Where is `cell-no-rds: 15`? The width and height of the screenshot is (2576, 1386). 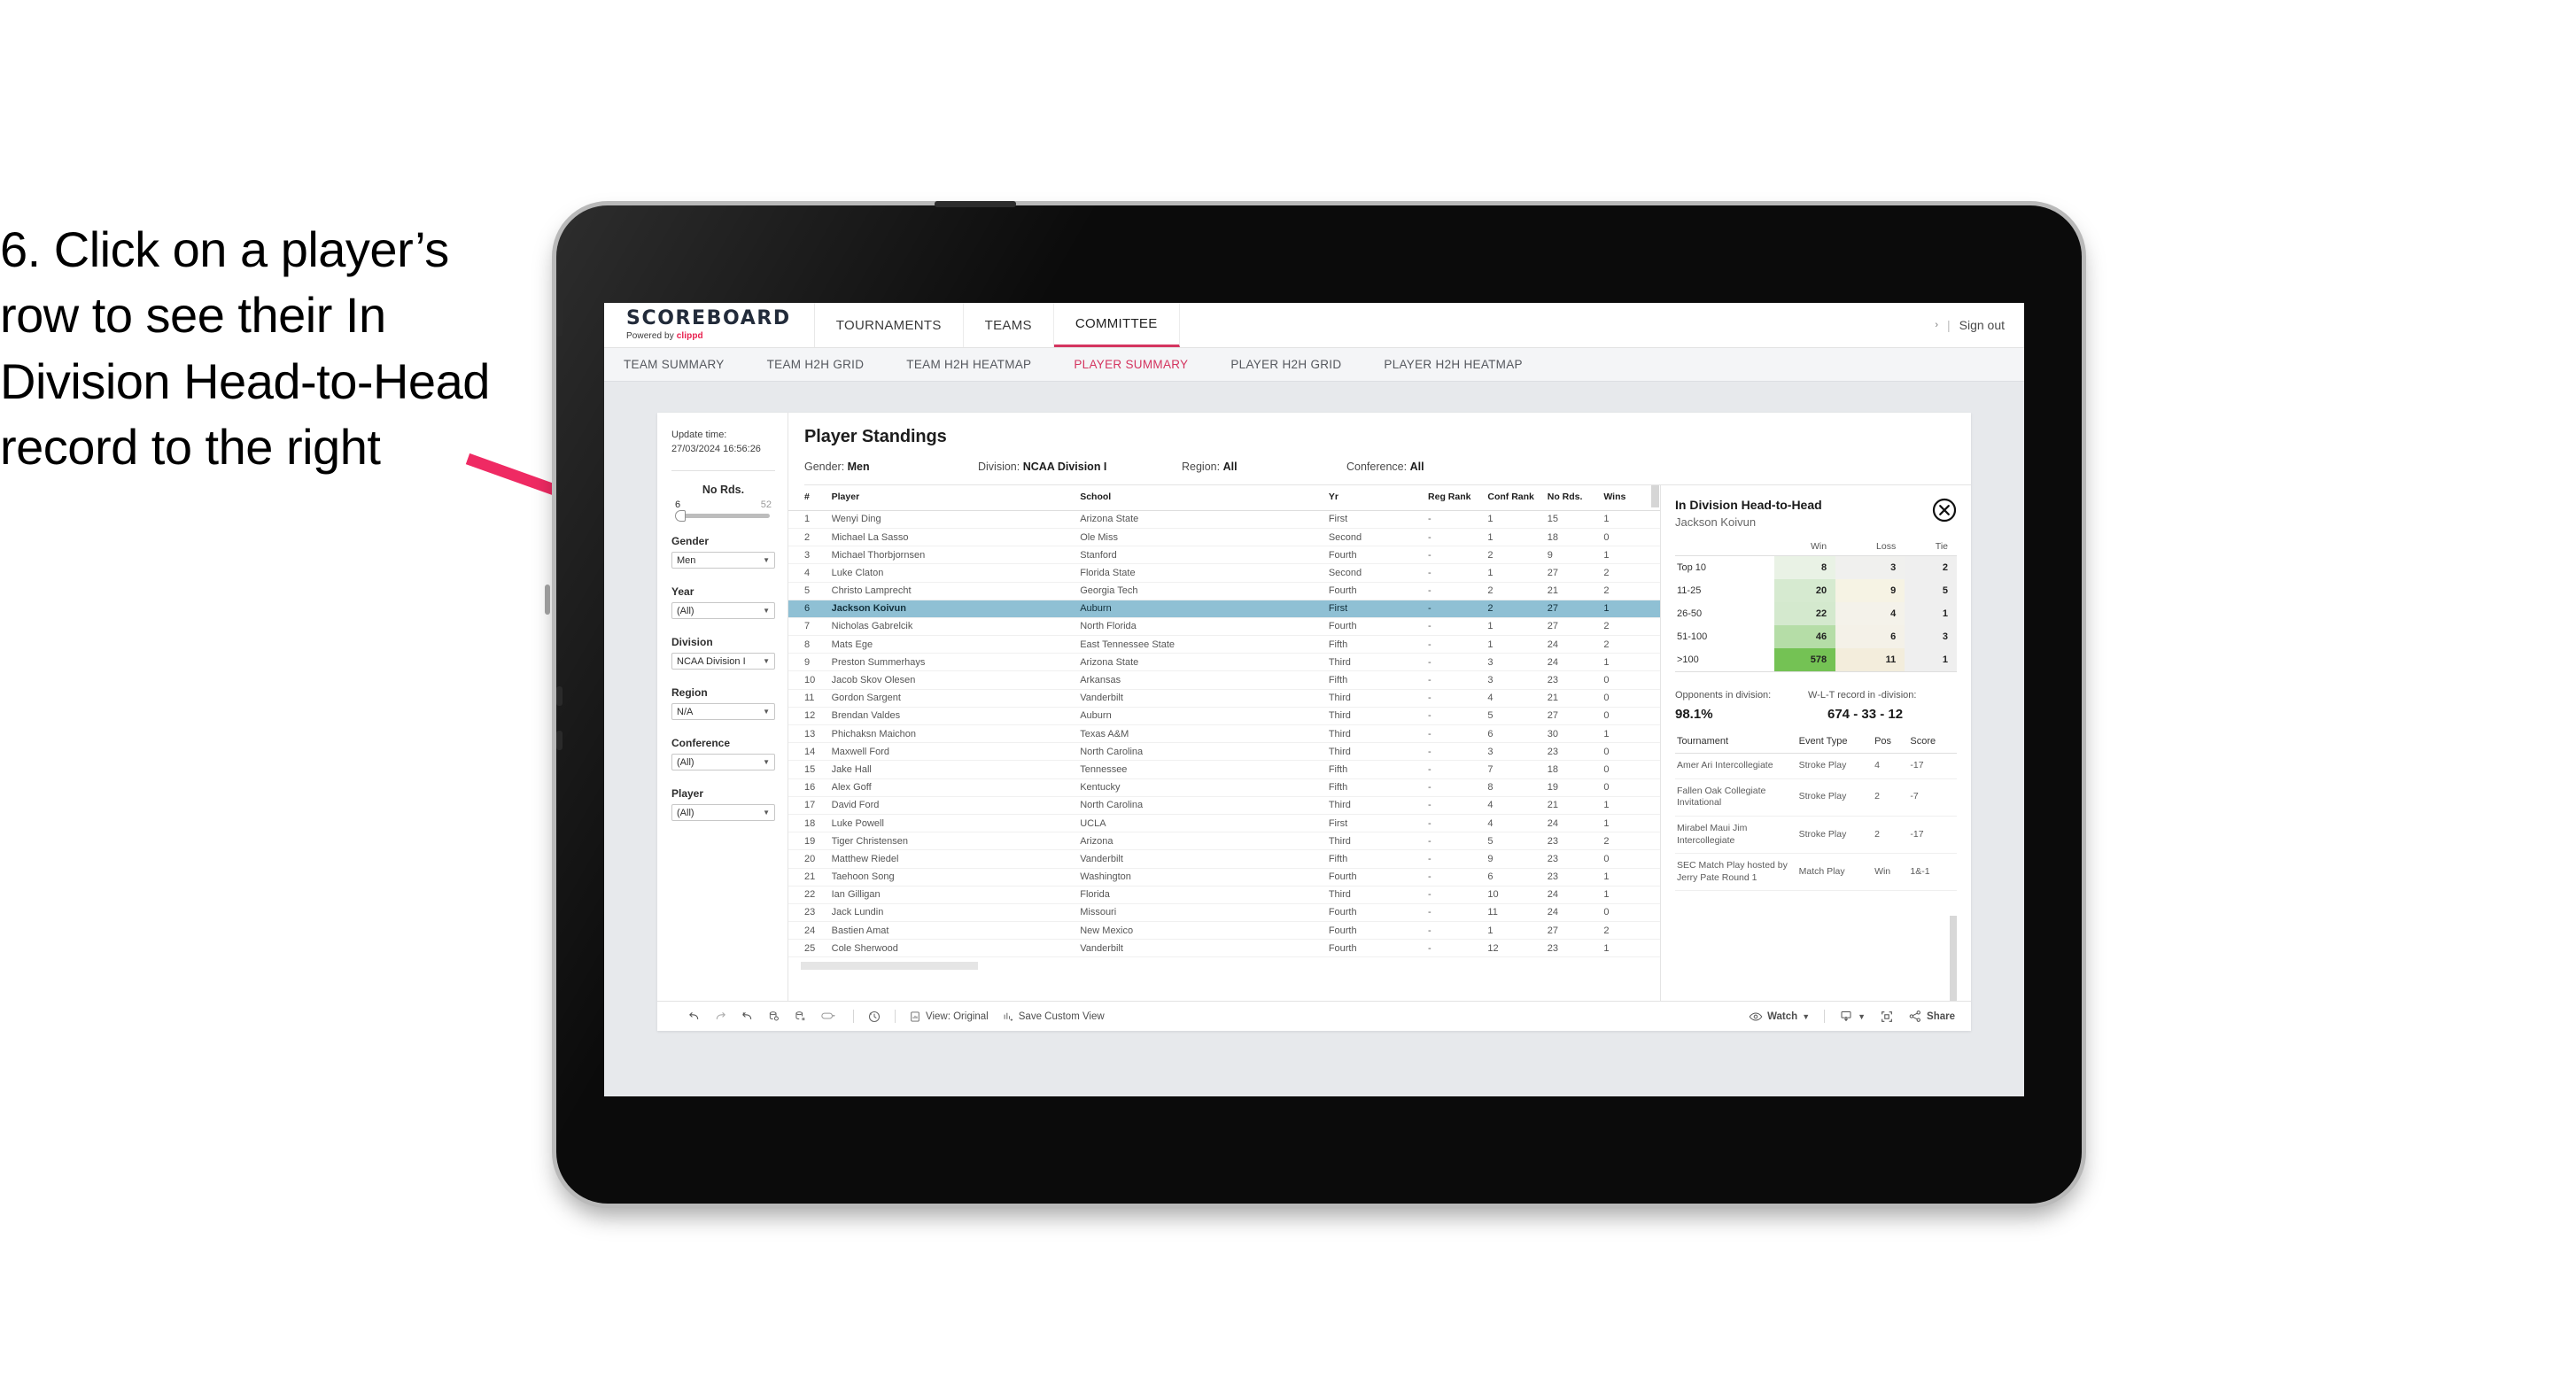 cell-no-rds: 15 is located at coordinates (1575, 519).